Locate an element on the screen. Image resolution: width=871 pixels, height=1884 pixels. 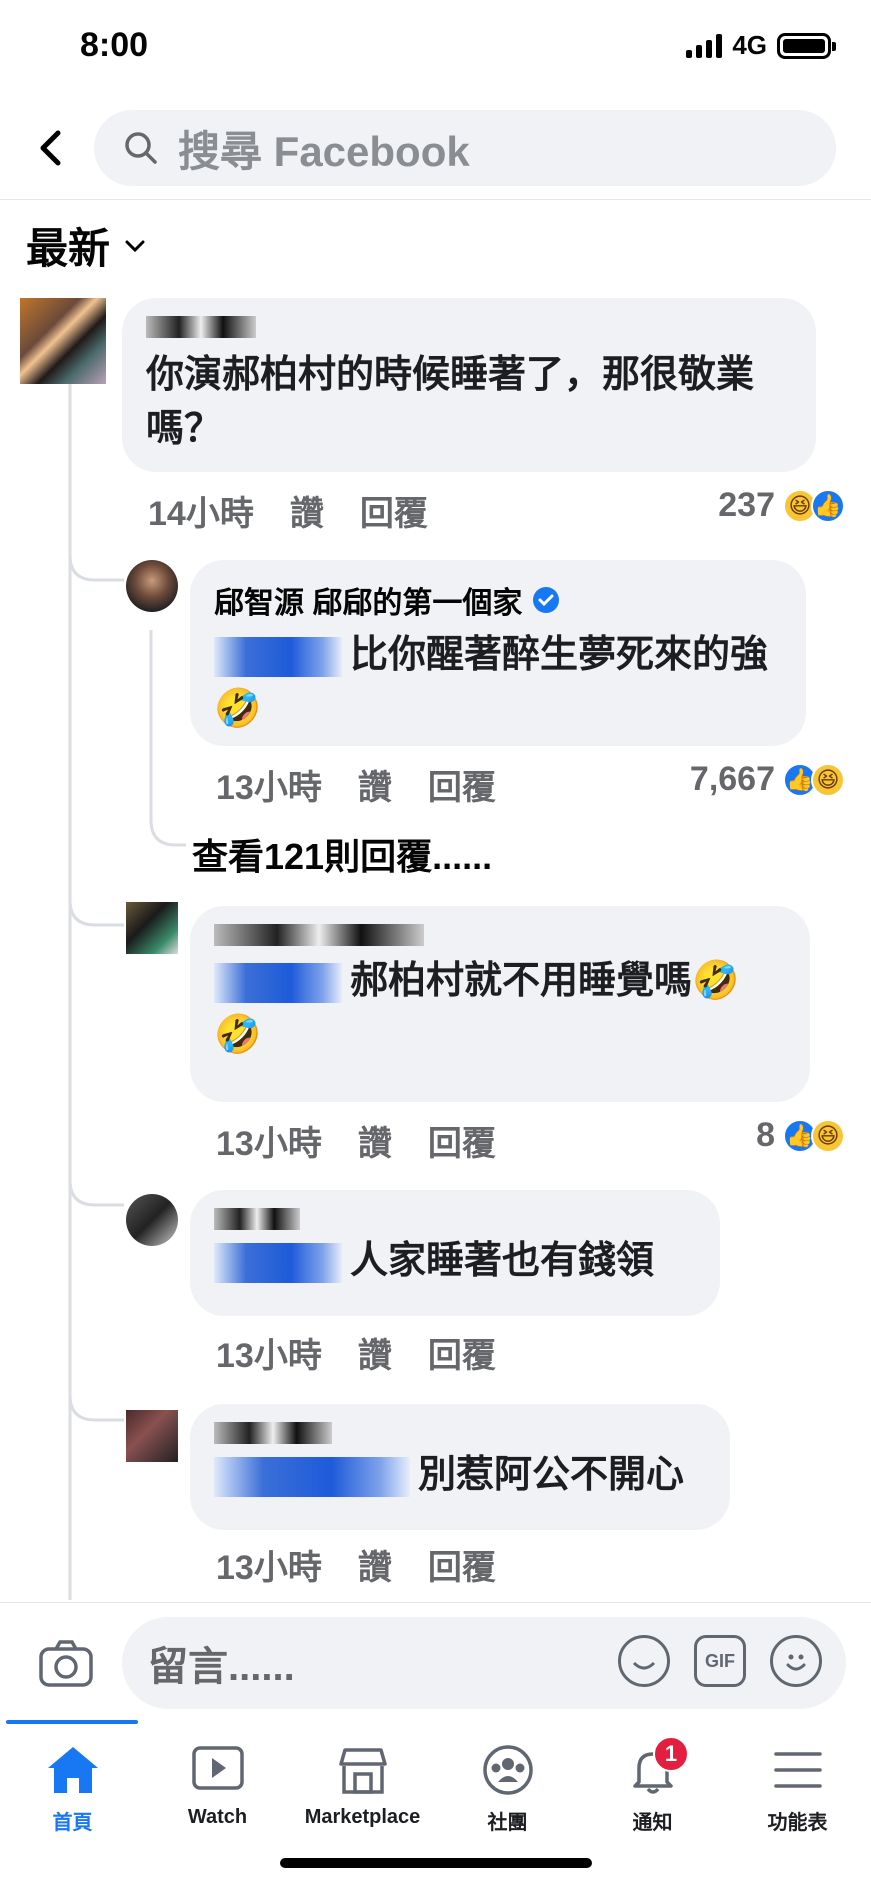
comment-time: 14小時 is located at coordinates (201, 514).